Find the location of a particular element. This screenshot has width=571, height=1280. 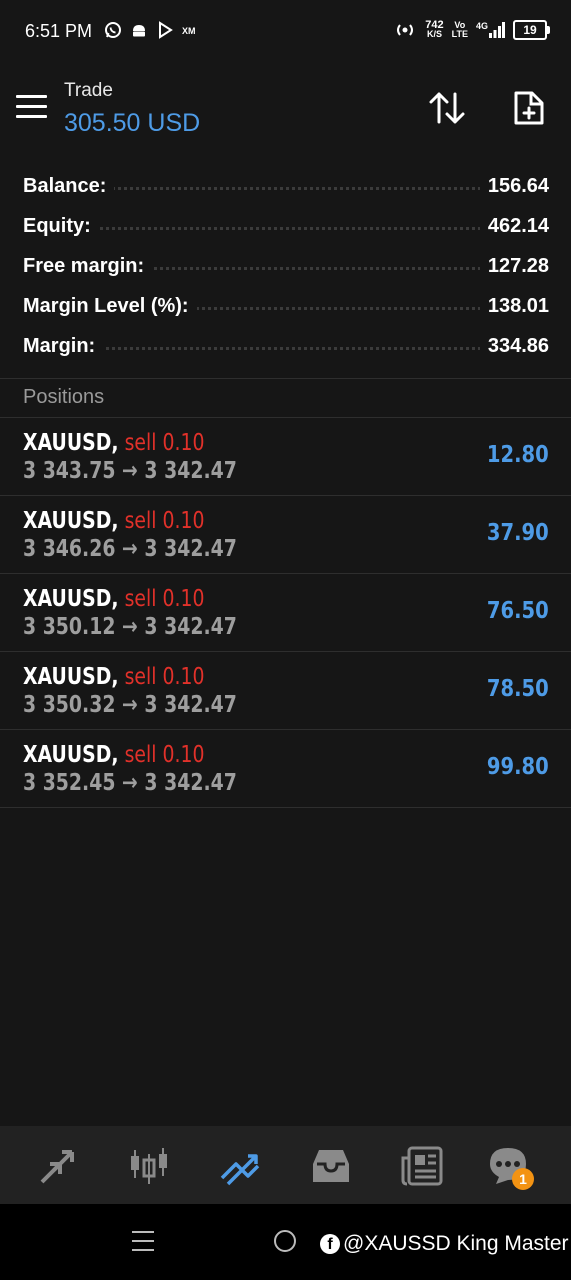

hotspot-icon is located at coordinates (405, 30).